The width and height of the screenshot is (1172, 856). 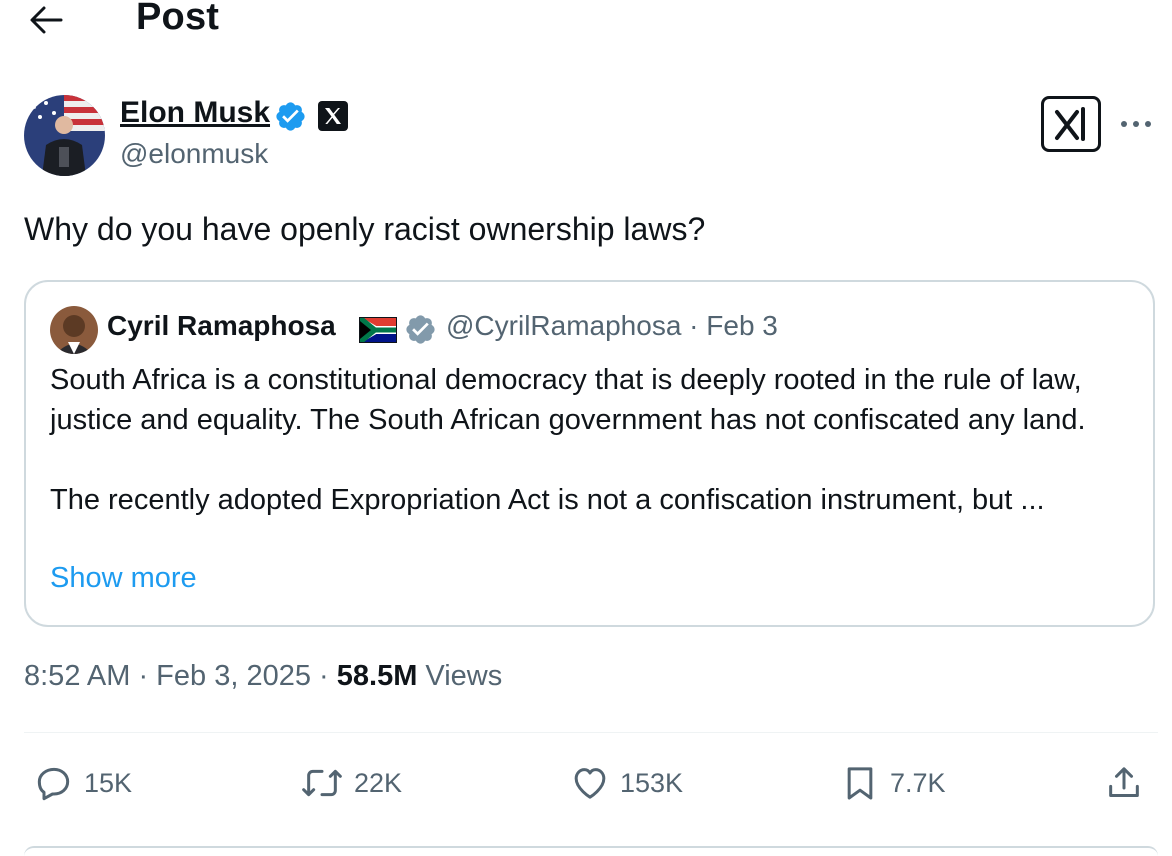 I want to click on more-button, so click(x=1136, y=124).